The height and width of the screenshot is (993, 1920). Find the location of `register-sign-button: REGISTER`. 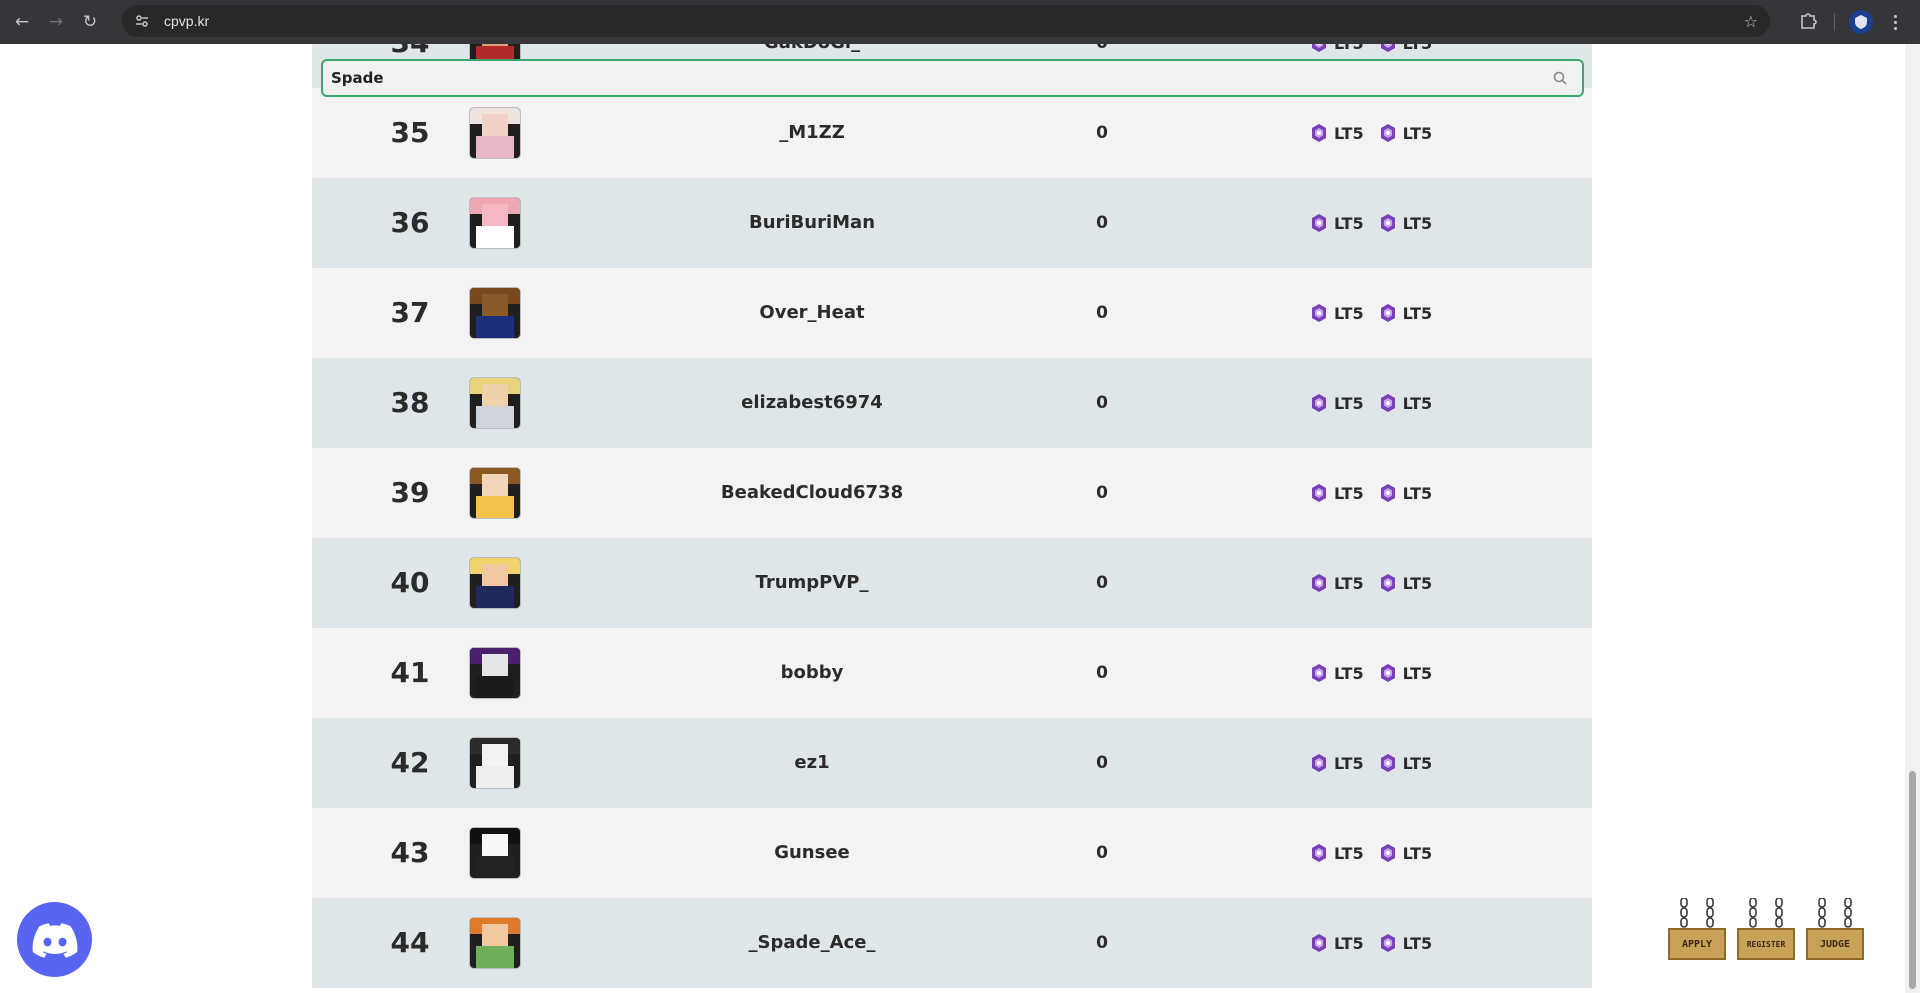

register-sign-button: REGISTER is located at coordinates (1766, 929).